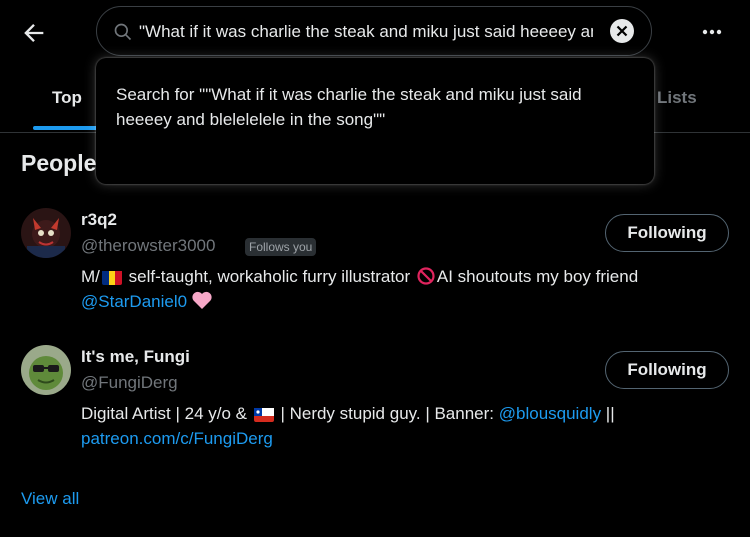  I want to click on patreon-link: patreon.com/c/FungiDerg, so click(177, 438).